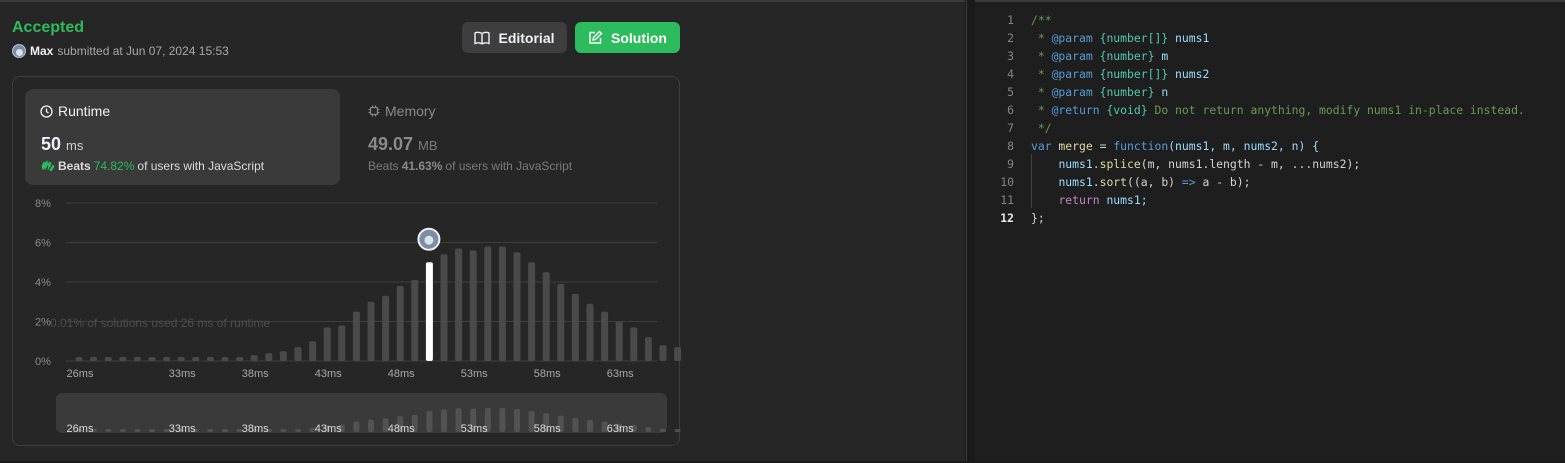  Describe the element at coordinates (255, 374) in the screenshot. I see `x-tick-label: 38ms` at that location.